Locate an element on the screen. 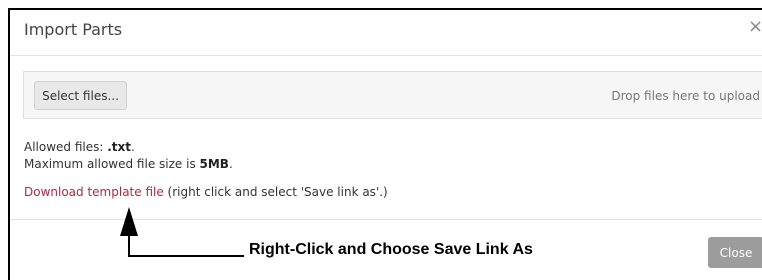 This screenshot has width=762, height=280. annotation-label: Right-Click and Choose Save Link As is located at coordinates (391, 249).